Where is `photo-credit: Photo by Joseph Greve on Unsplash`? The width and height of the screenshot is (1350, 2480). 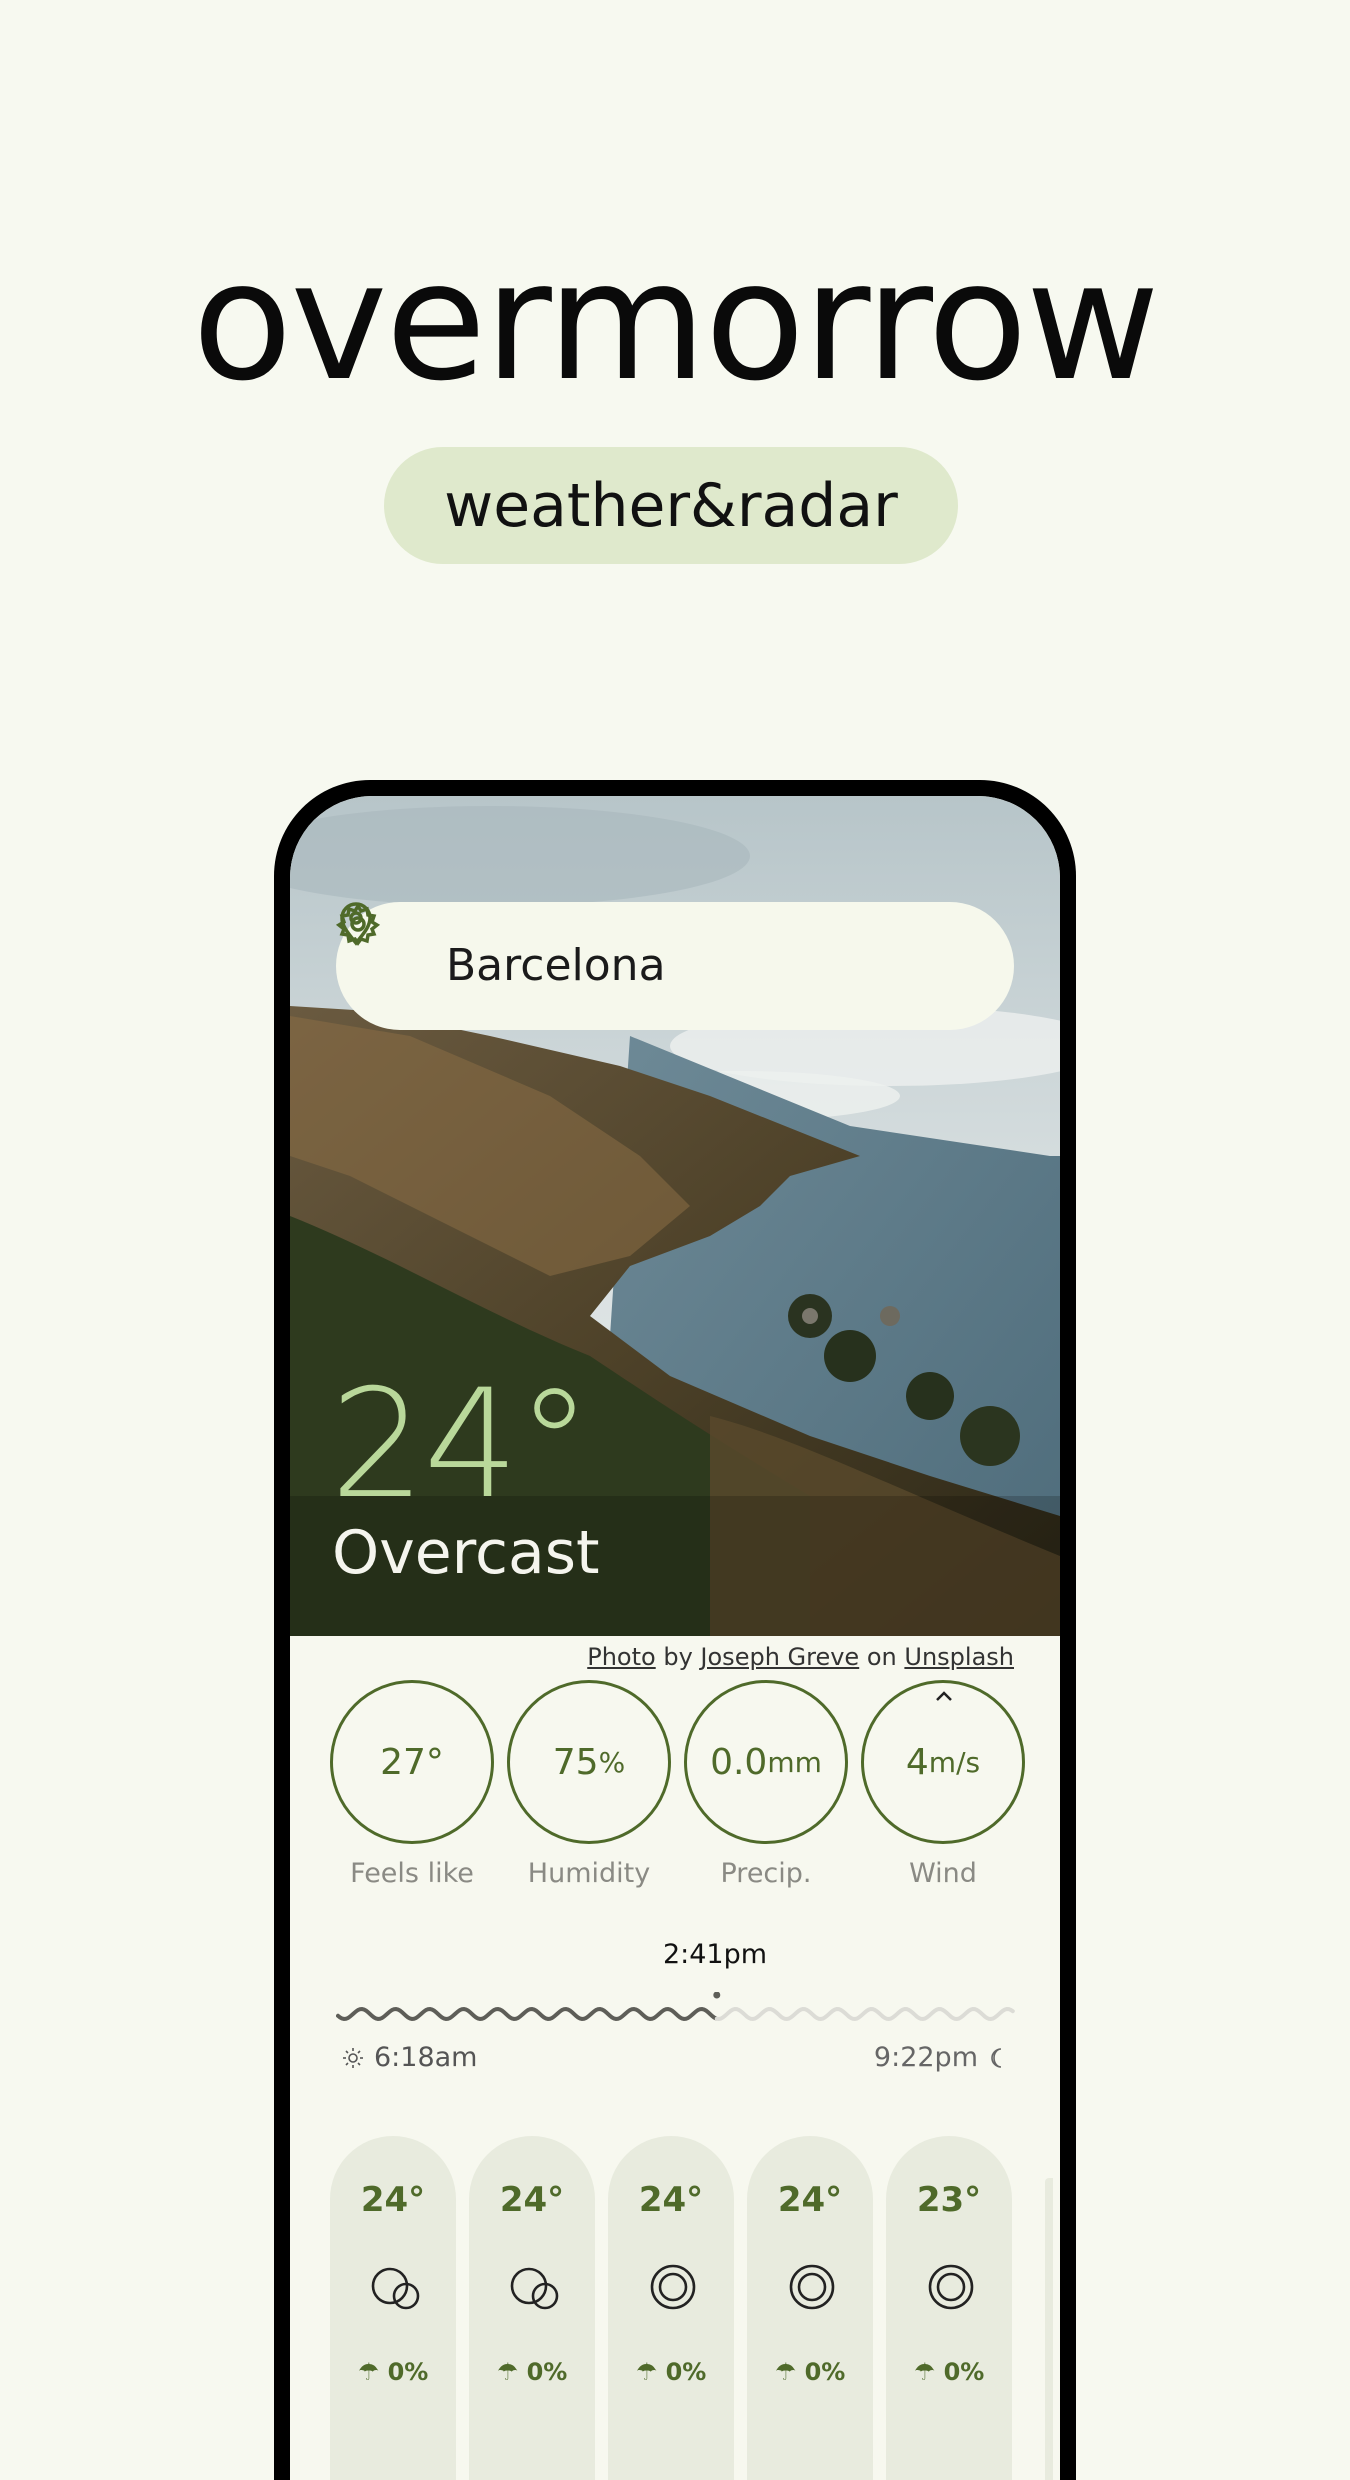
photo-credit: Photo by Joseph Greve on Unsplash is located at coordinates (800, 1657).